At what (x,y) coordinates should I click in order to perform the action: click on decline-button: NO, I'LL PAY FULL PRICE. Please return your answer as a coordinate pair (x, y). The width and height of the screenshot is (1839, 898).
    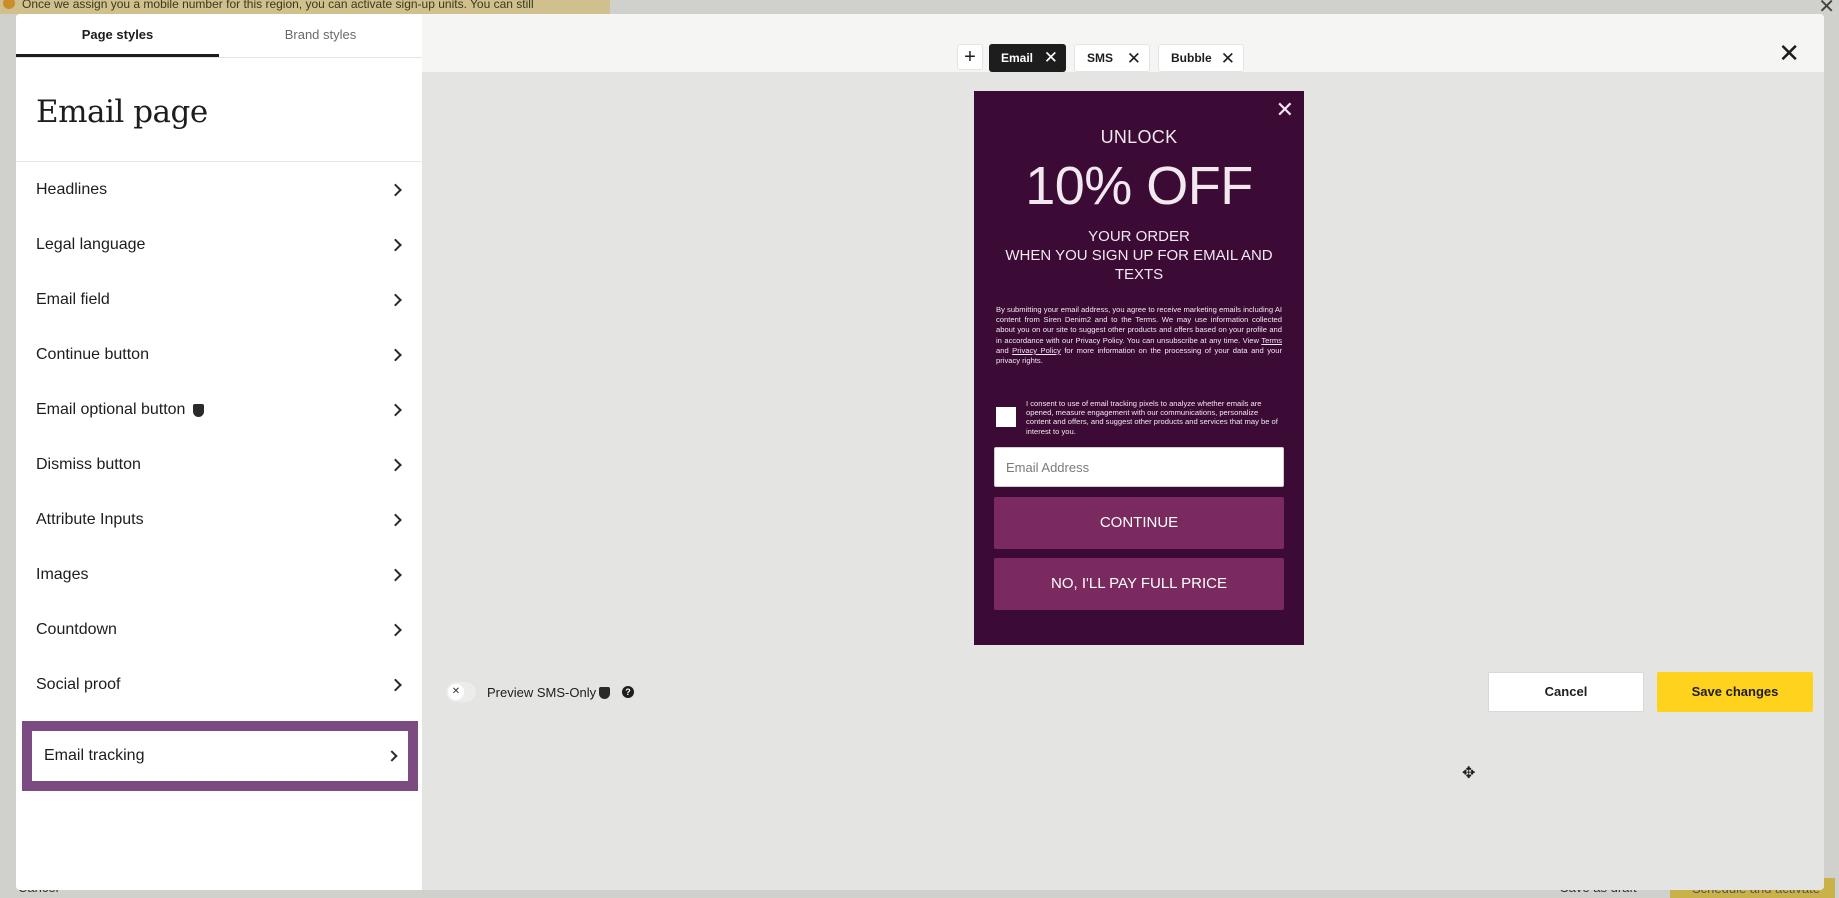
    Looking at the image, I should click on (1139, 584).